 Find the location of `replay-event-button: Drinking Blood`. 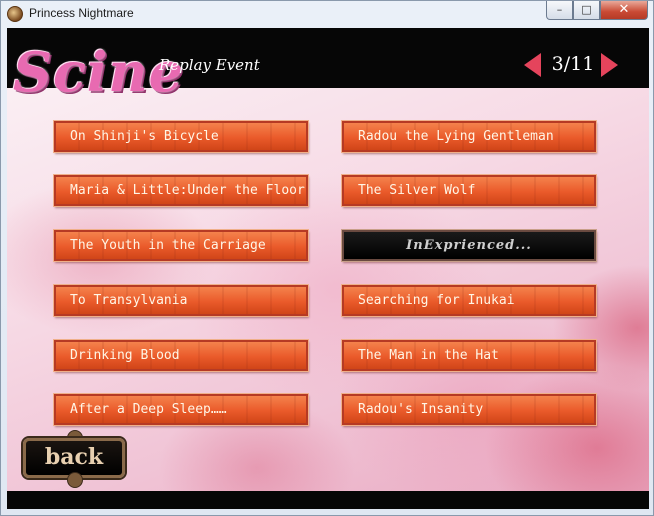

replay-event-button: Drinking Blood is located at coordinates (181, 355).